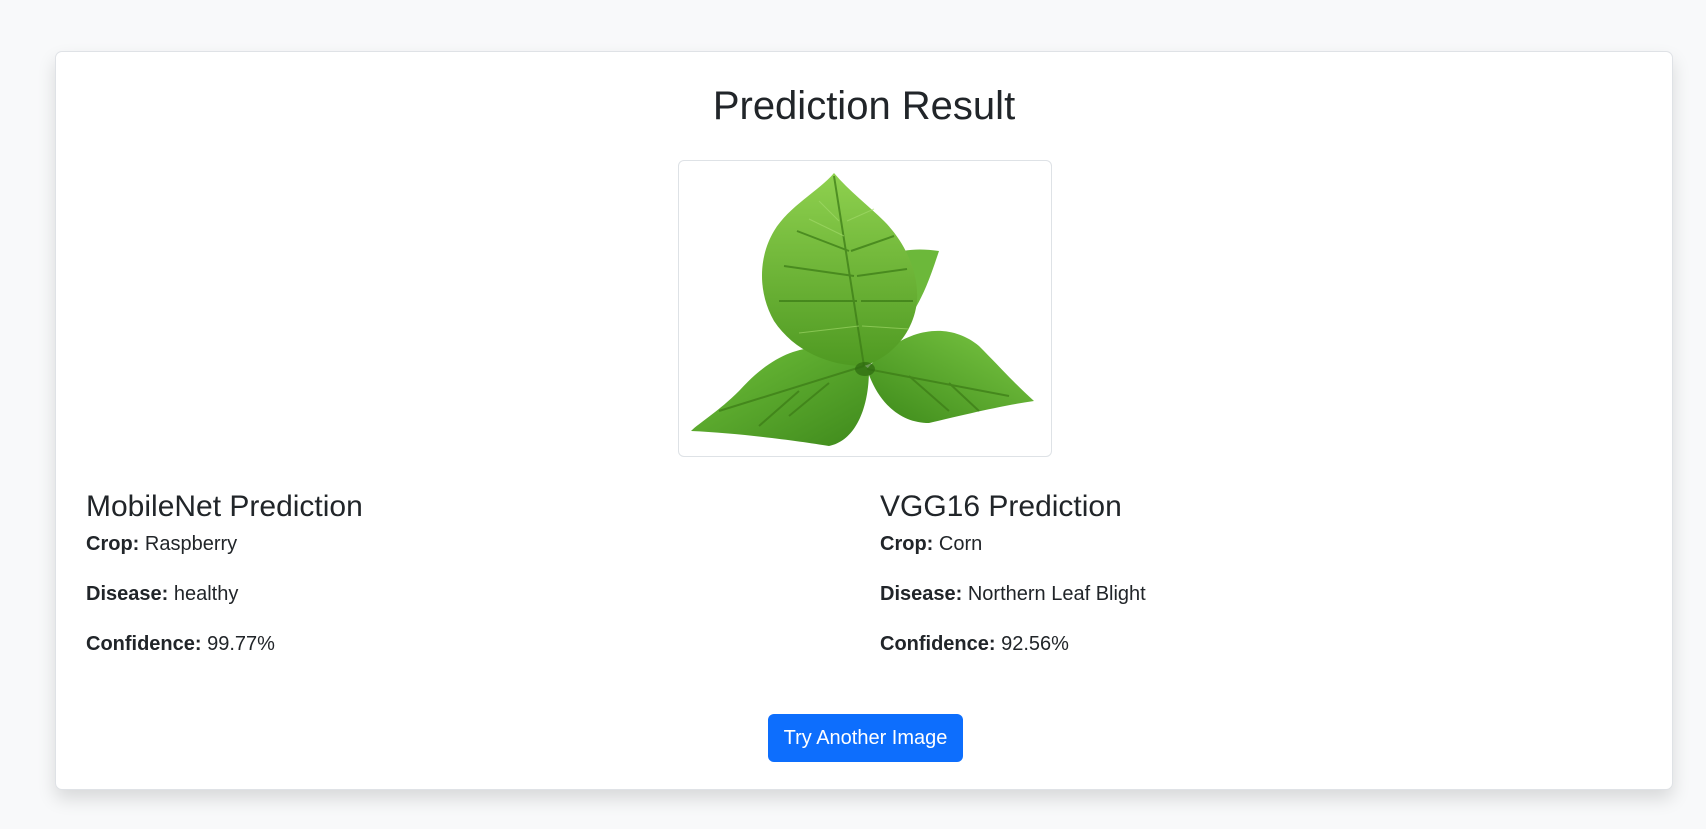 This screenshot has width=1706, height=829. What do you see at coordinates (865, 738) in the screenshot?
I see `try-another-image-button: Try Another Image` at bounding box center [865, 738].